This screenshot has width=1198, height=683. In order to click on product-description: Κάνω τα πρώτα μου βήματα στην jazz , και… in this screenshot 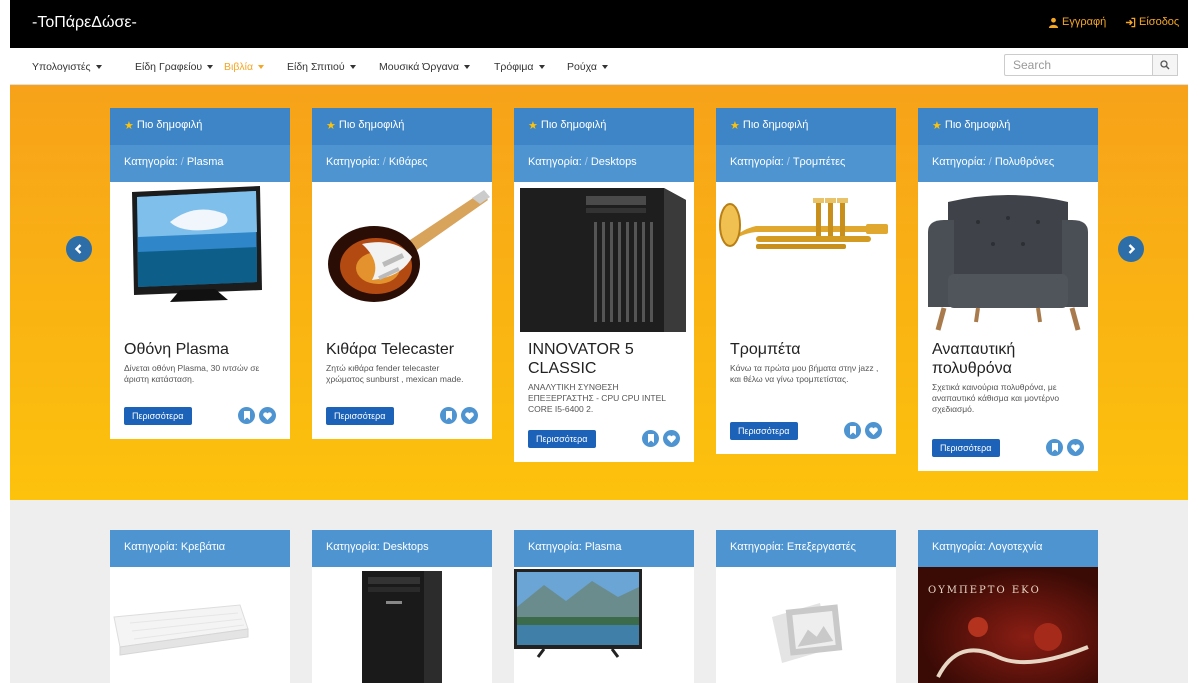, I will do `click(804, 373)`.